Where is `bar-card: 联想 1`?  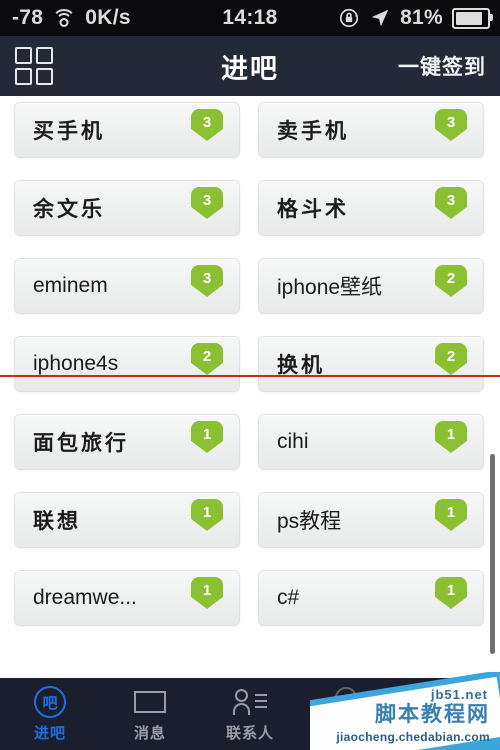
bar-card: 联想 1 is located at coordinates (127, 520).